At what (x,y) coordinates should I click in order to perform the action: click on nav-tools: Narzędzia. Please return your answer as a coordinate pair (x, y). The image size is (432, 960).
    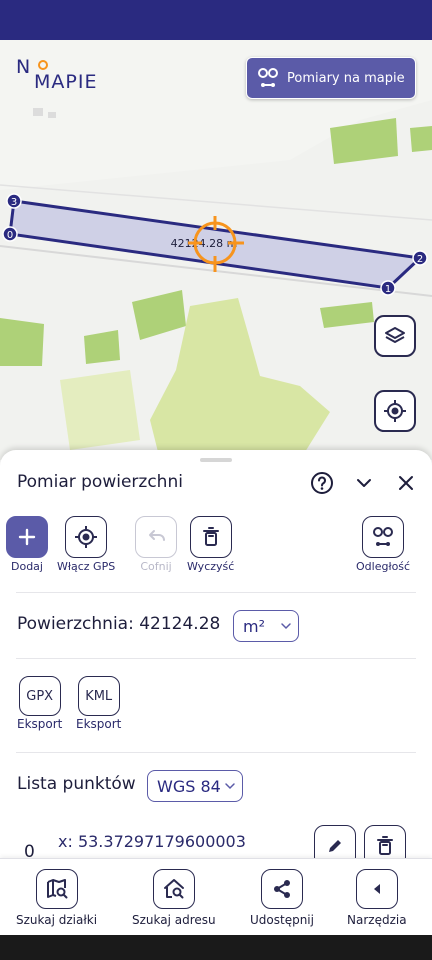
    Looking at the image, I should click on (377, 898).